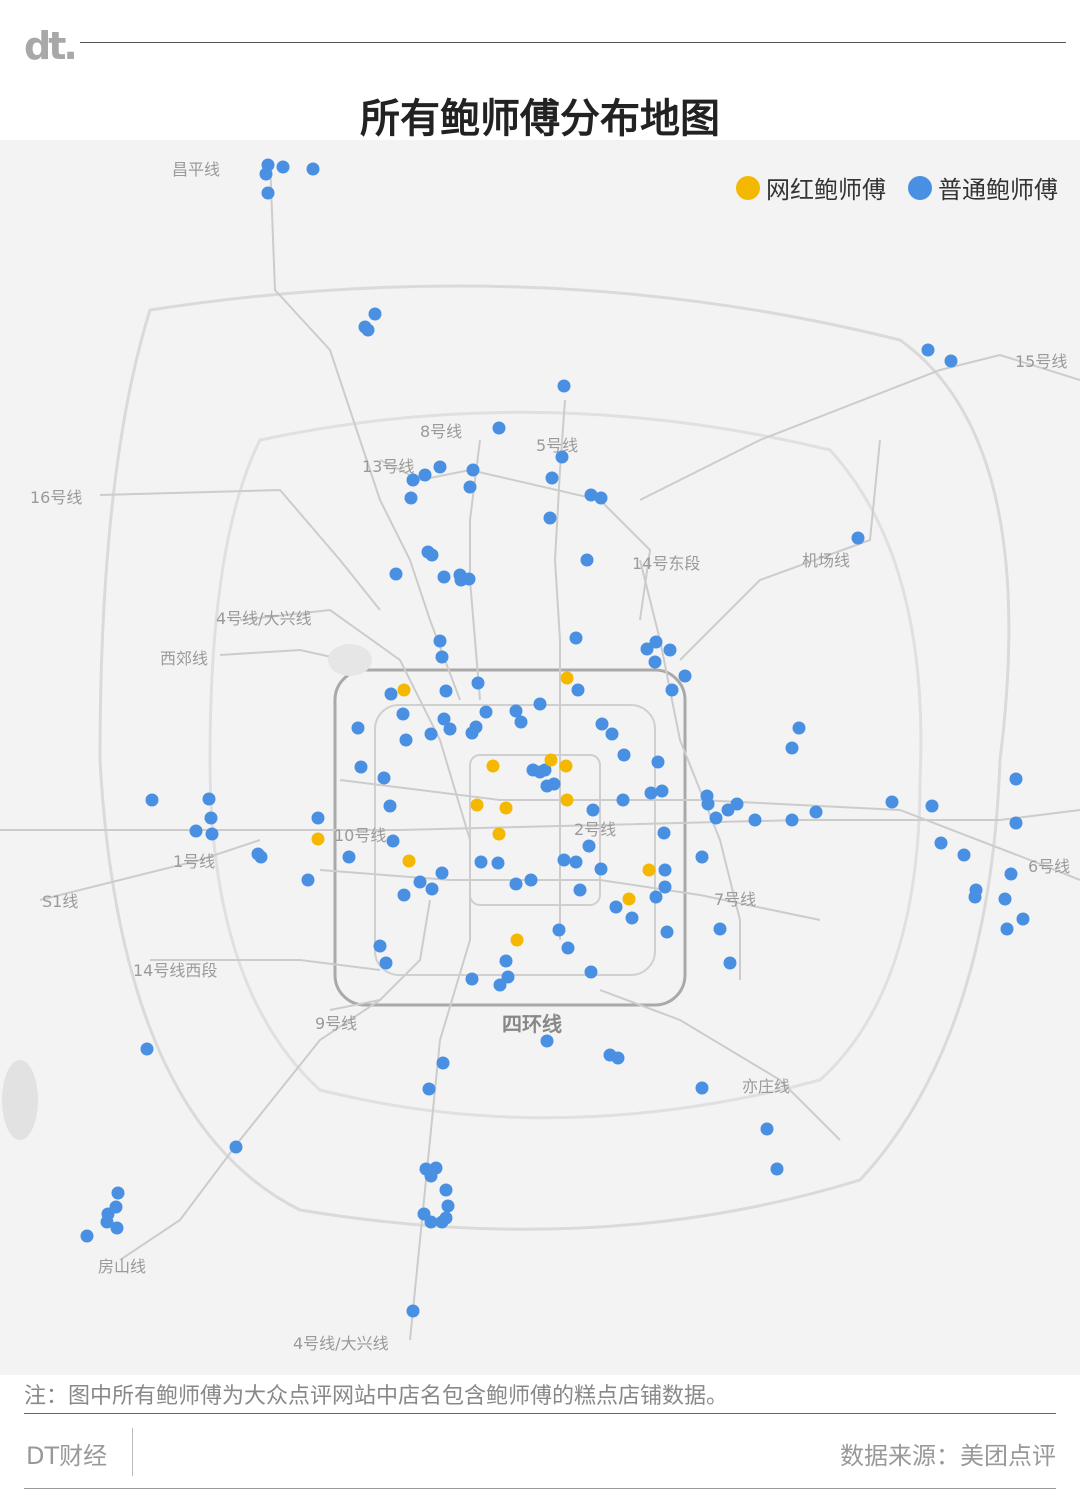  What do you see at coordinates (51, 46) in the screenshot?
I see `dt-logo: dt.` at bounding box center [51, 46].